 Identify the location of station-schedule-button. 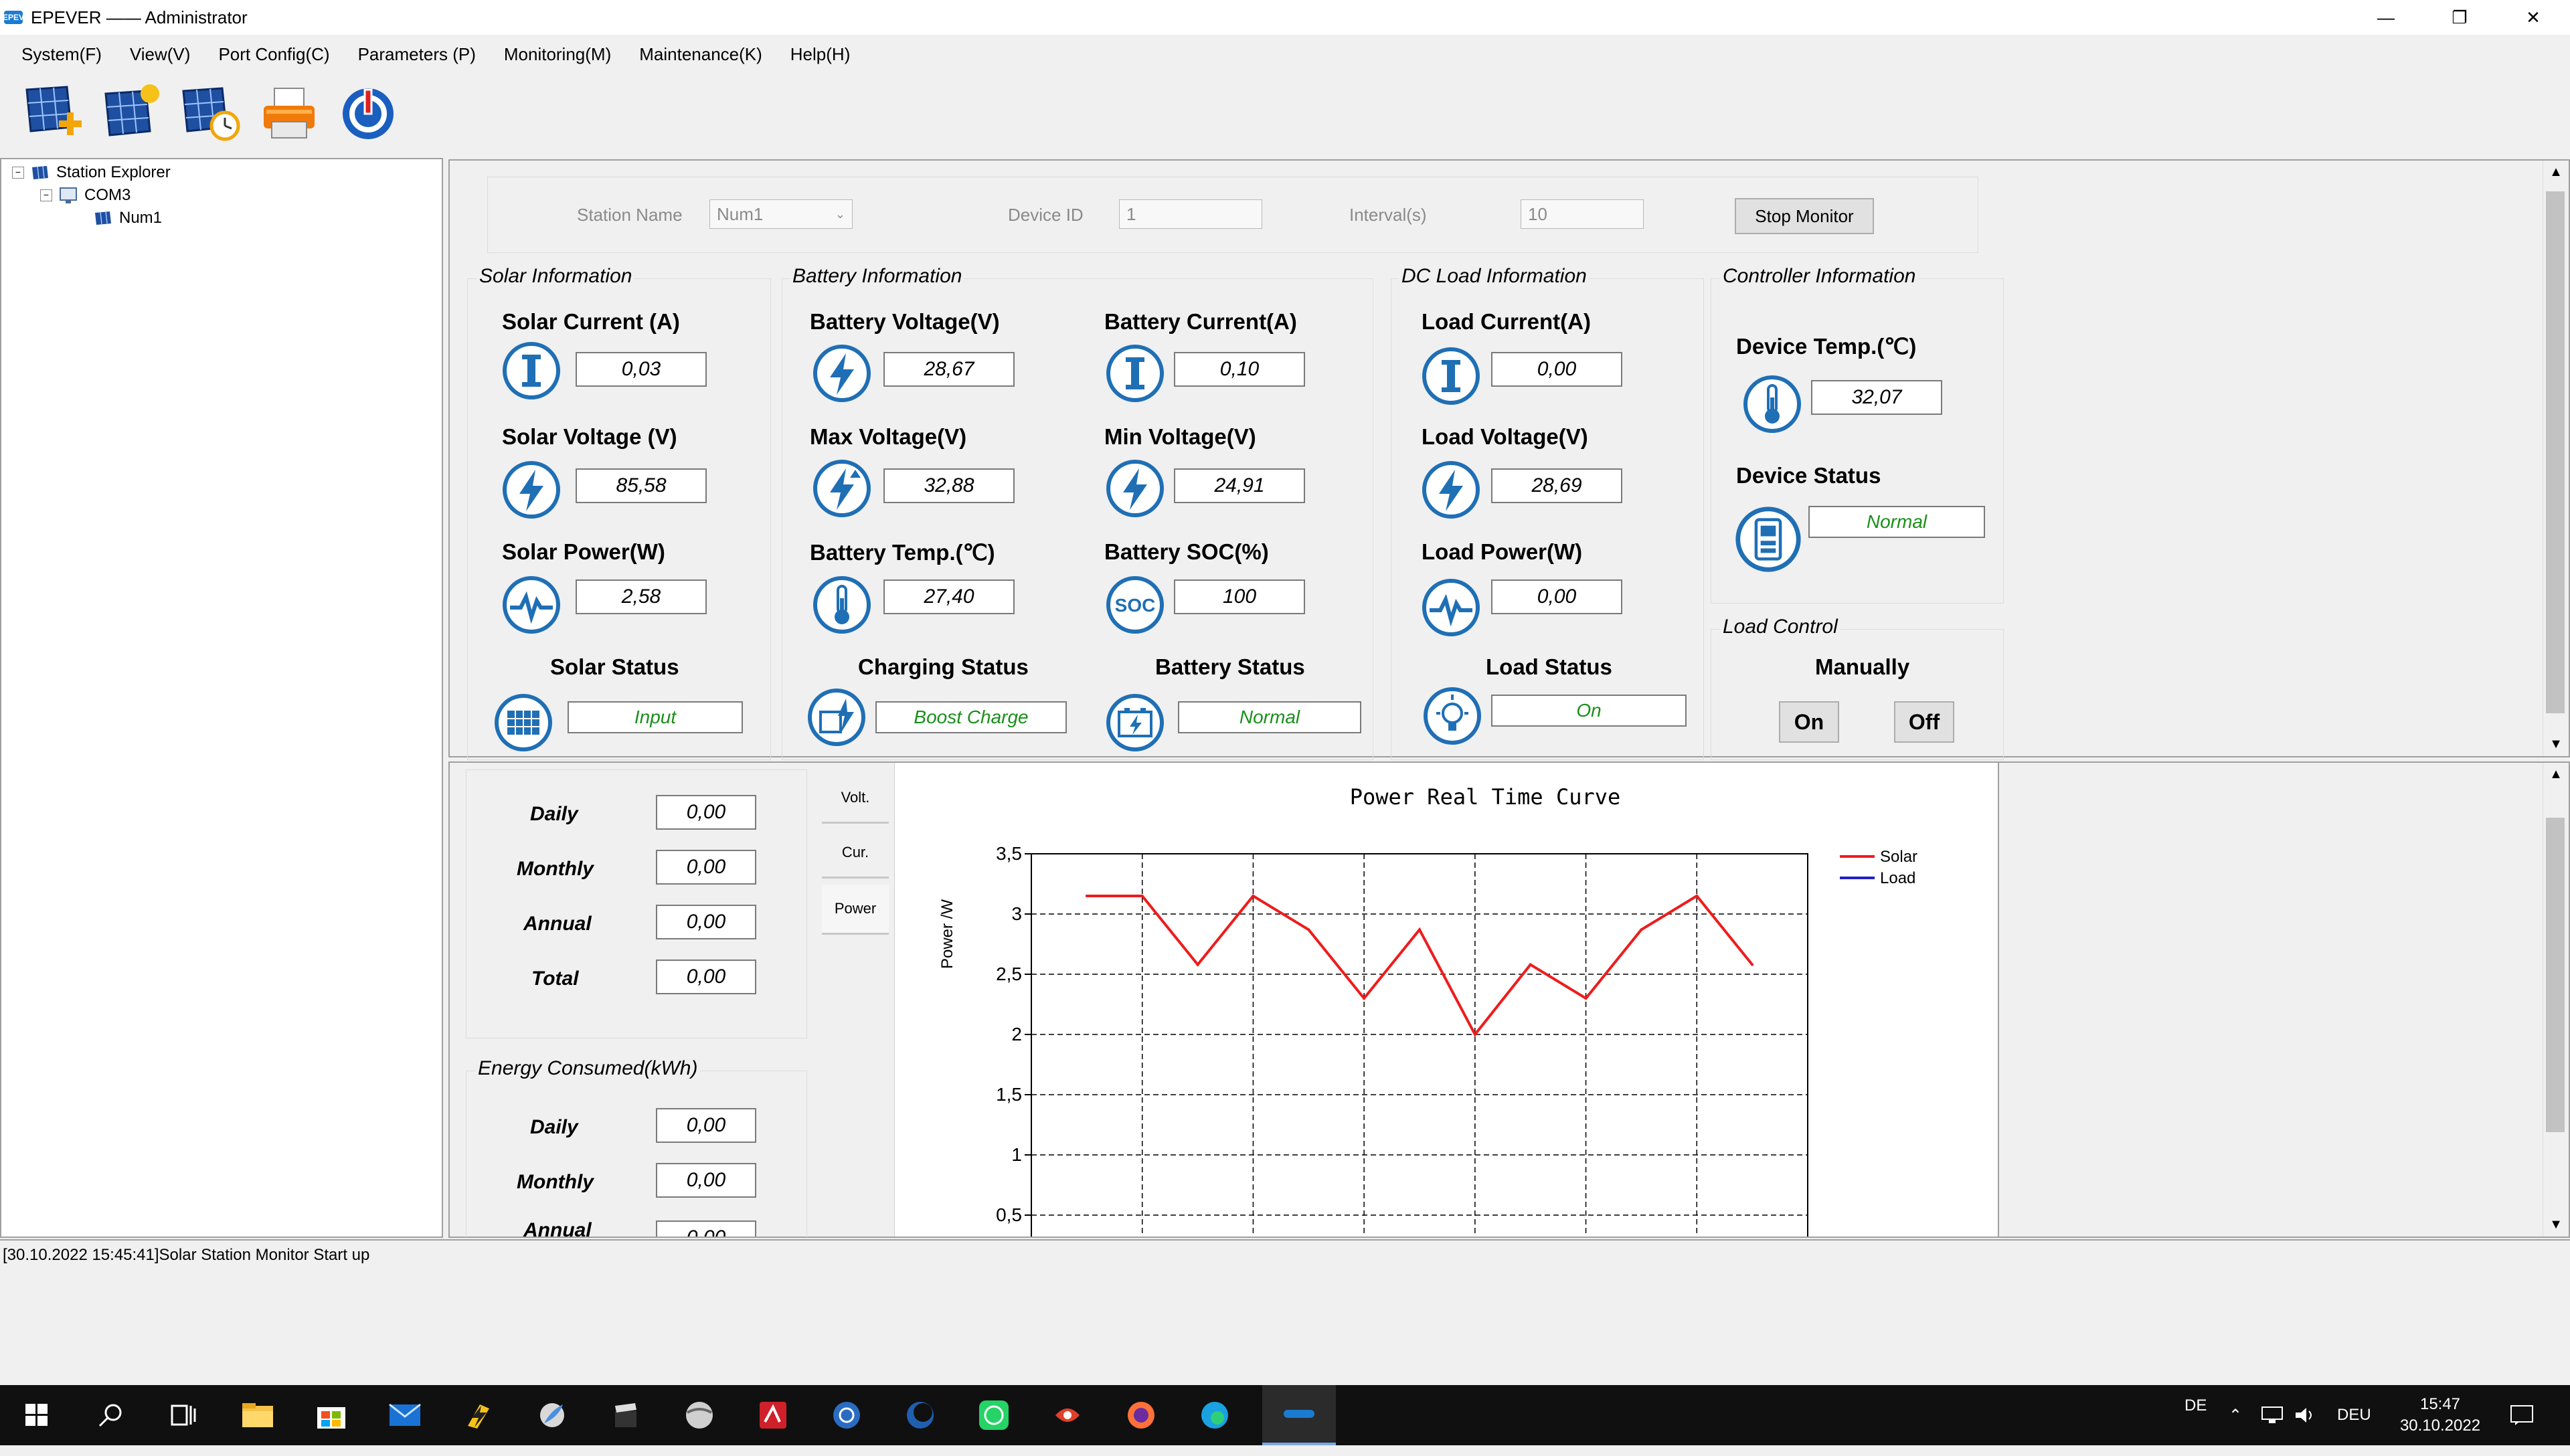
(211, 112).